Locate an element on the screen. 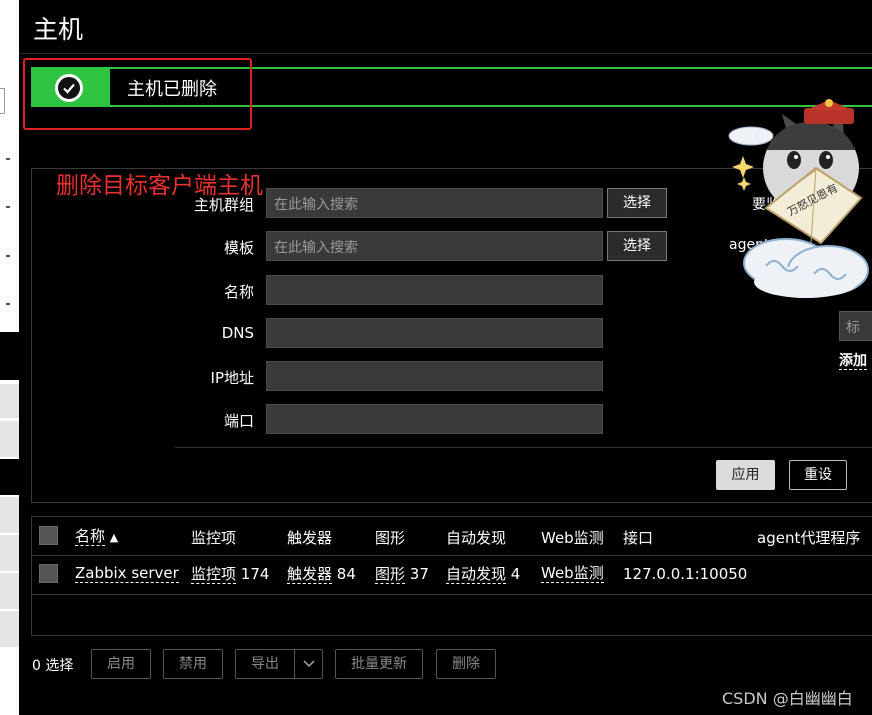  export-button: 导出 is located at coordinates (265, 664).